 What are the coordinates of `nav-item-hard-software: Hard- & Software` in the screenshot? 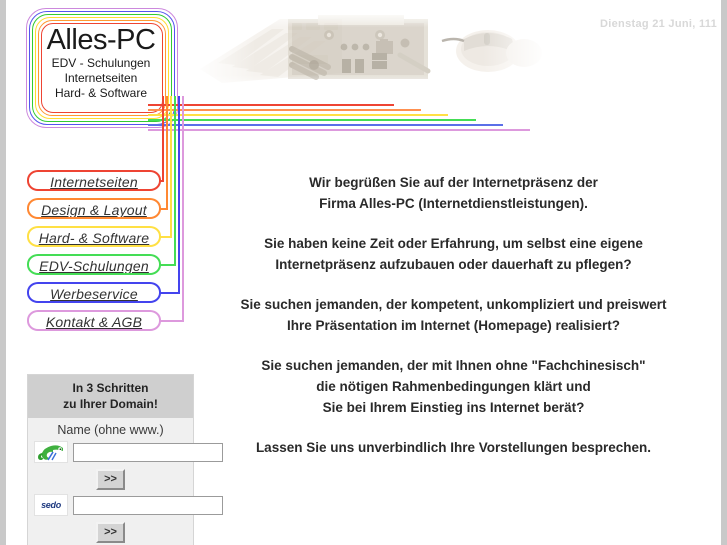 It's located at (94, 236).